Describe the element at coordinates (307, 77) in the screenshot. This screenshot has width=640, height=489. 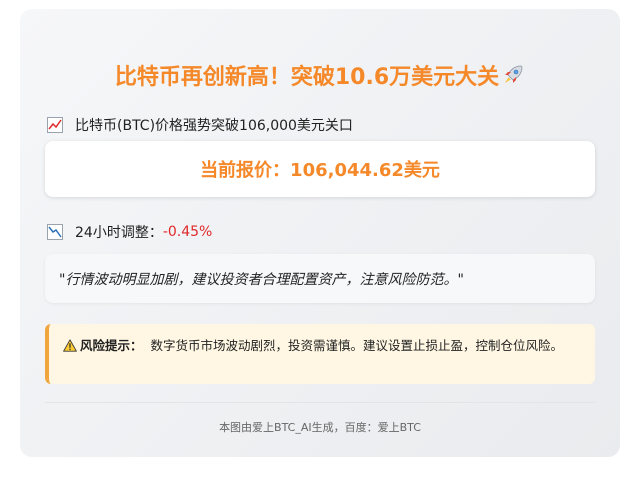
I see `title-text: 比特币再创新高！突破10.6万美元大关` at that location.